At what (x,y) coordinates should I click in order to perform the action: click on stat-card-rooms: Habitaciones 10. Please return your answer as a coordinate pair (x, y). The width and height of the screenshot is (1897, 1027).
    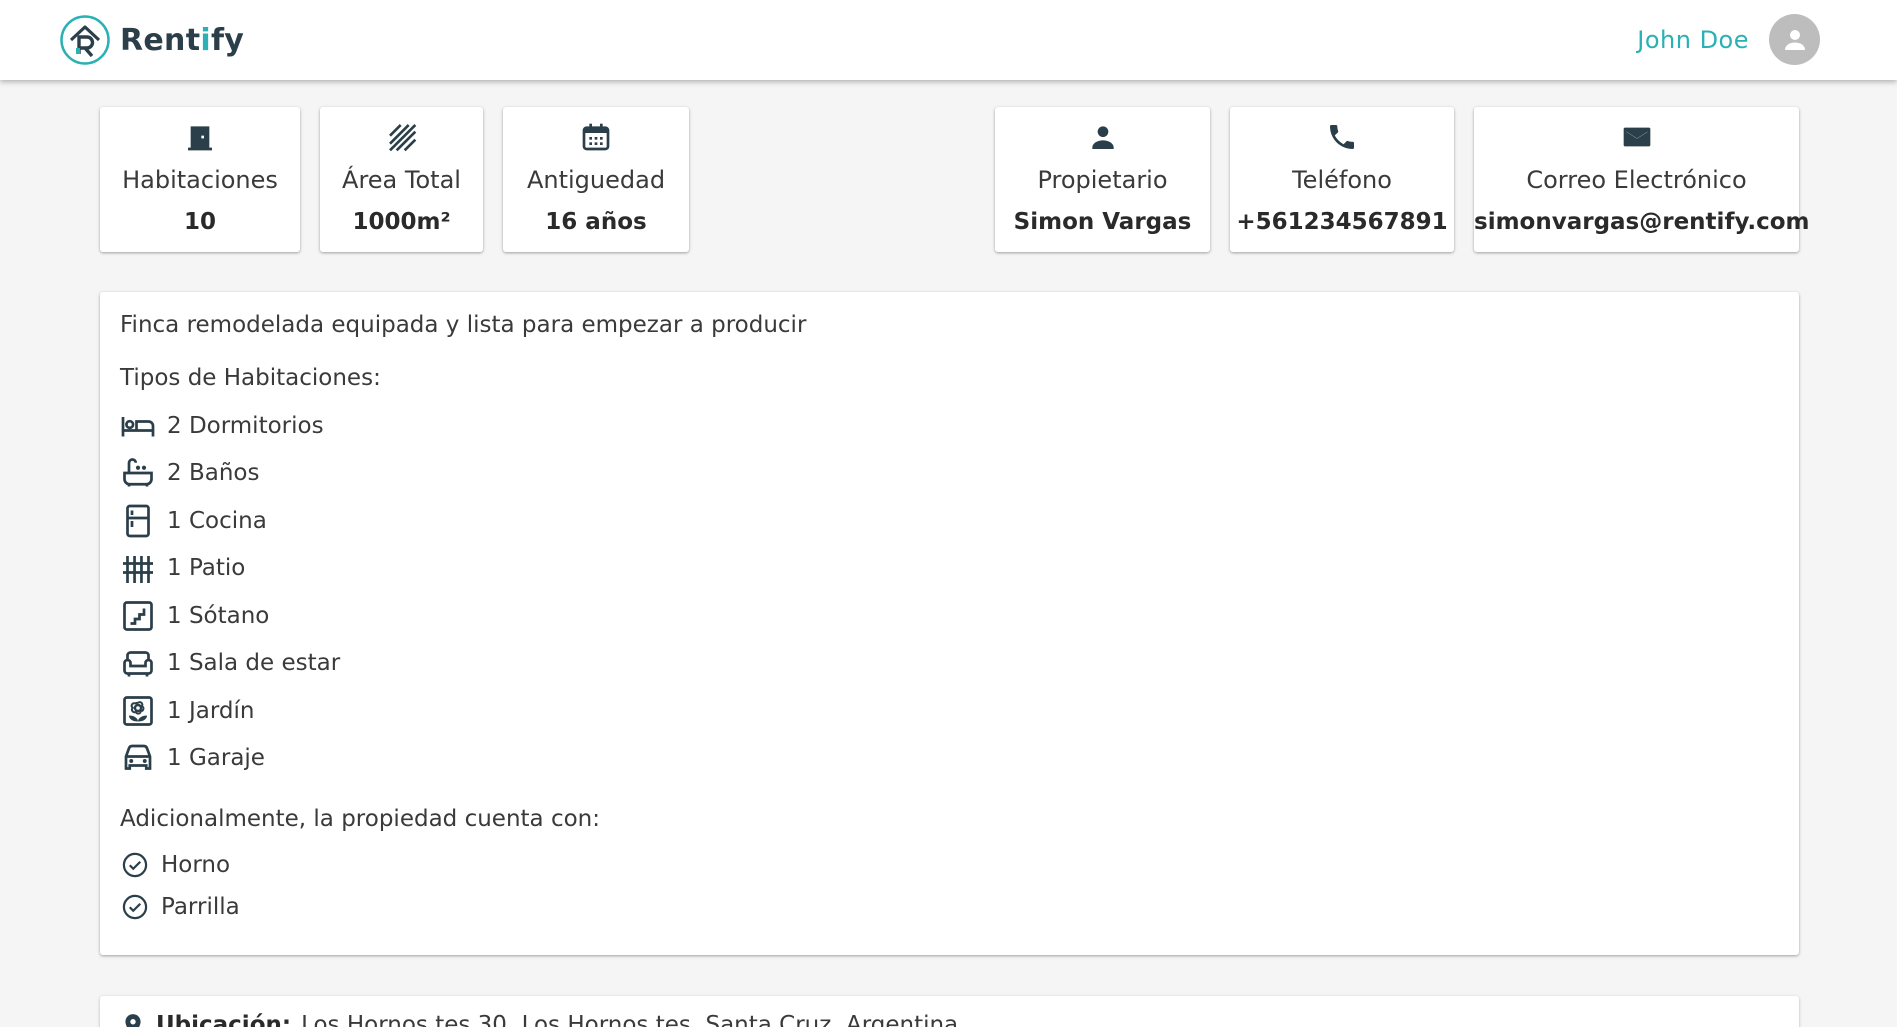
    Looking at the image, I should click on (200, 179).